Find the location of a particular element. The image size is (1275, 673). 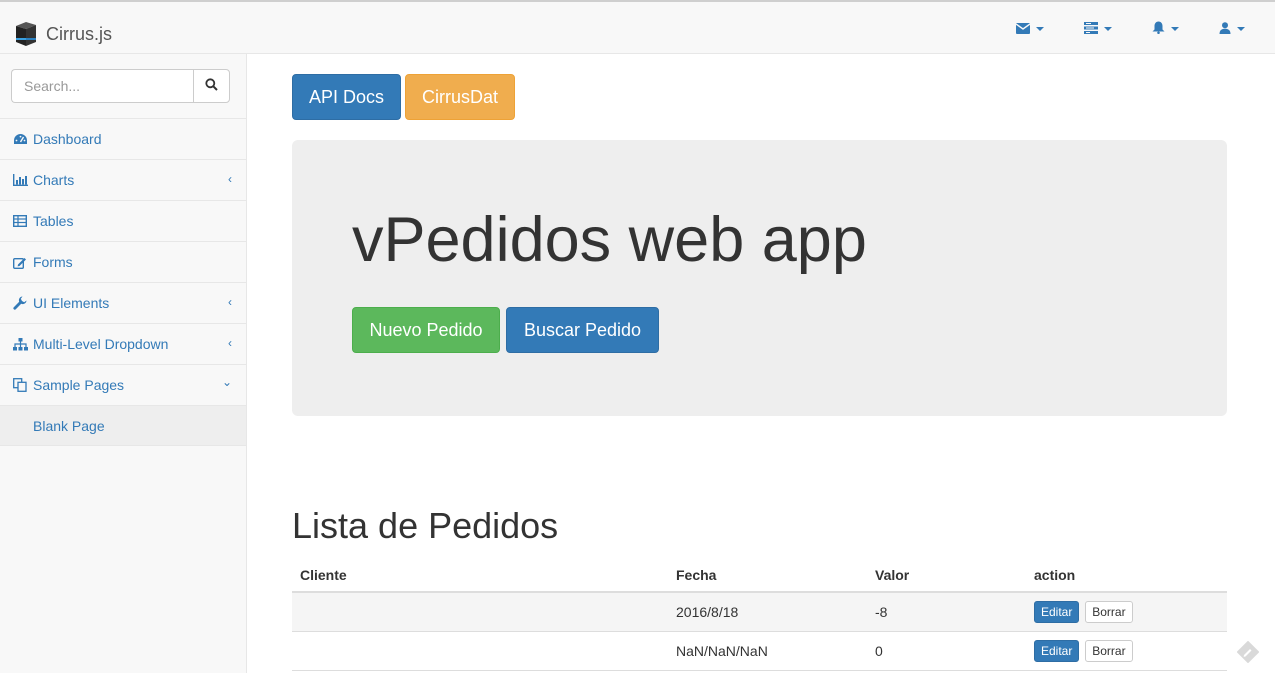

files-icon is located at coordinates (20, 385).